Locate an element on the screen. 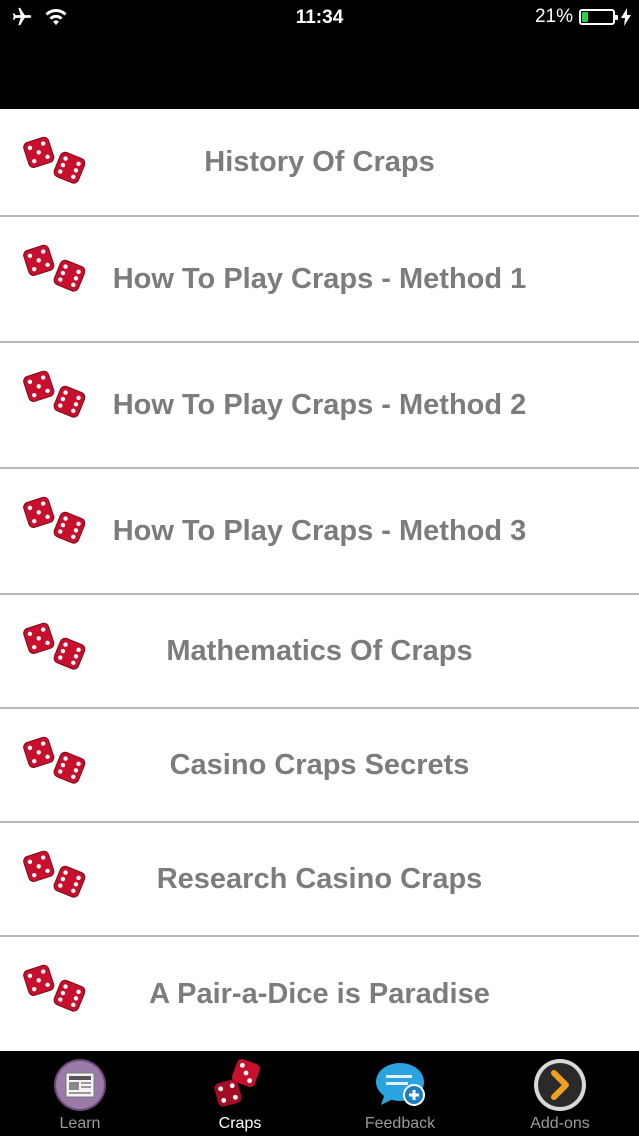 Image resolution: width=639 pixels, height=1136 pixels. charging-bolt-icon is located at coordinates (626, 17).